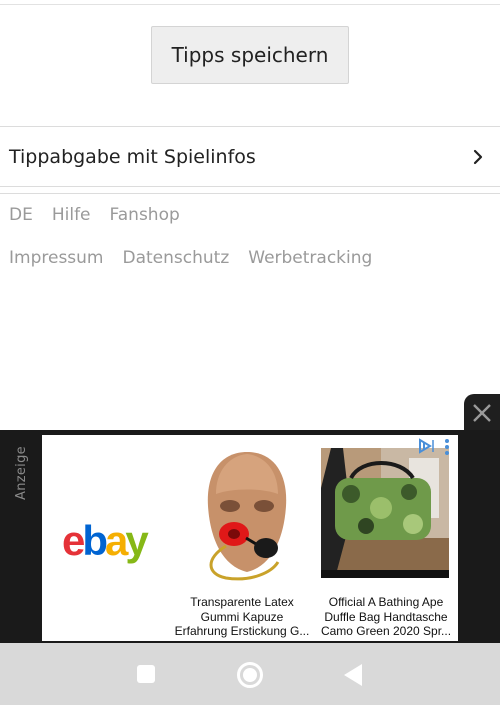 This screenshot has width=500, height=705. What do you see at coordinates (71, 215) in the screenshot?
I see `link-hilfe: Hilfe` at bounding box center [71, 215].